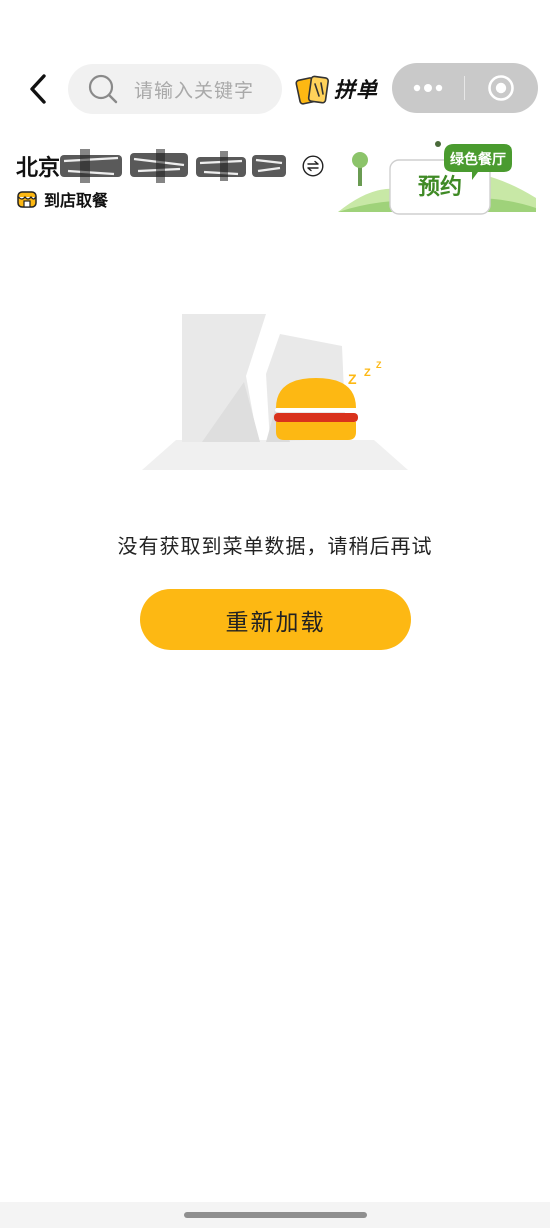 The image size is (550, 1228). I want to click on more-dots-icon, so click(428, 88).